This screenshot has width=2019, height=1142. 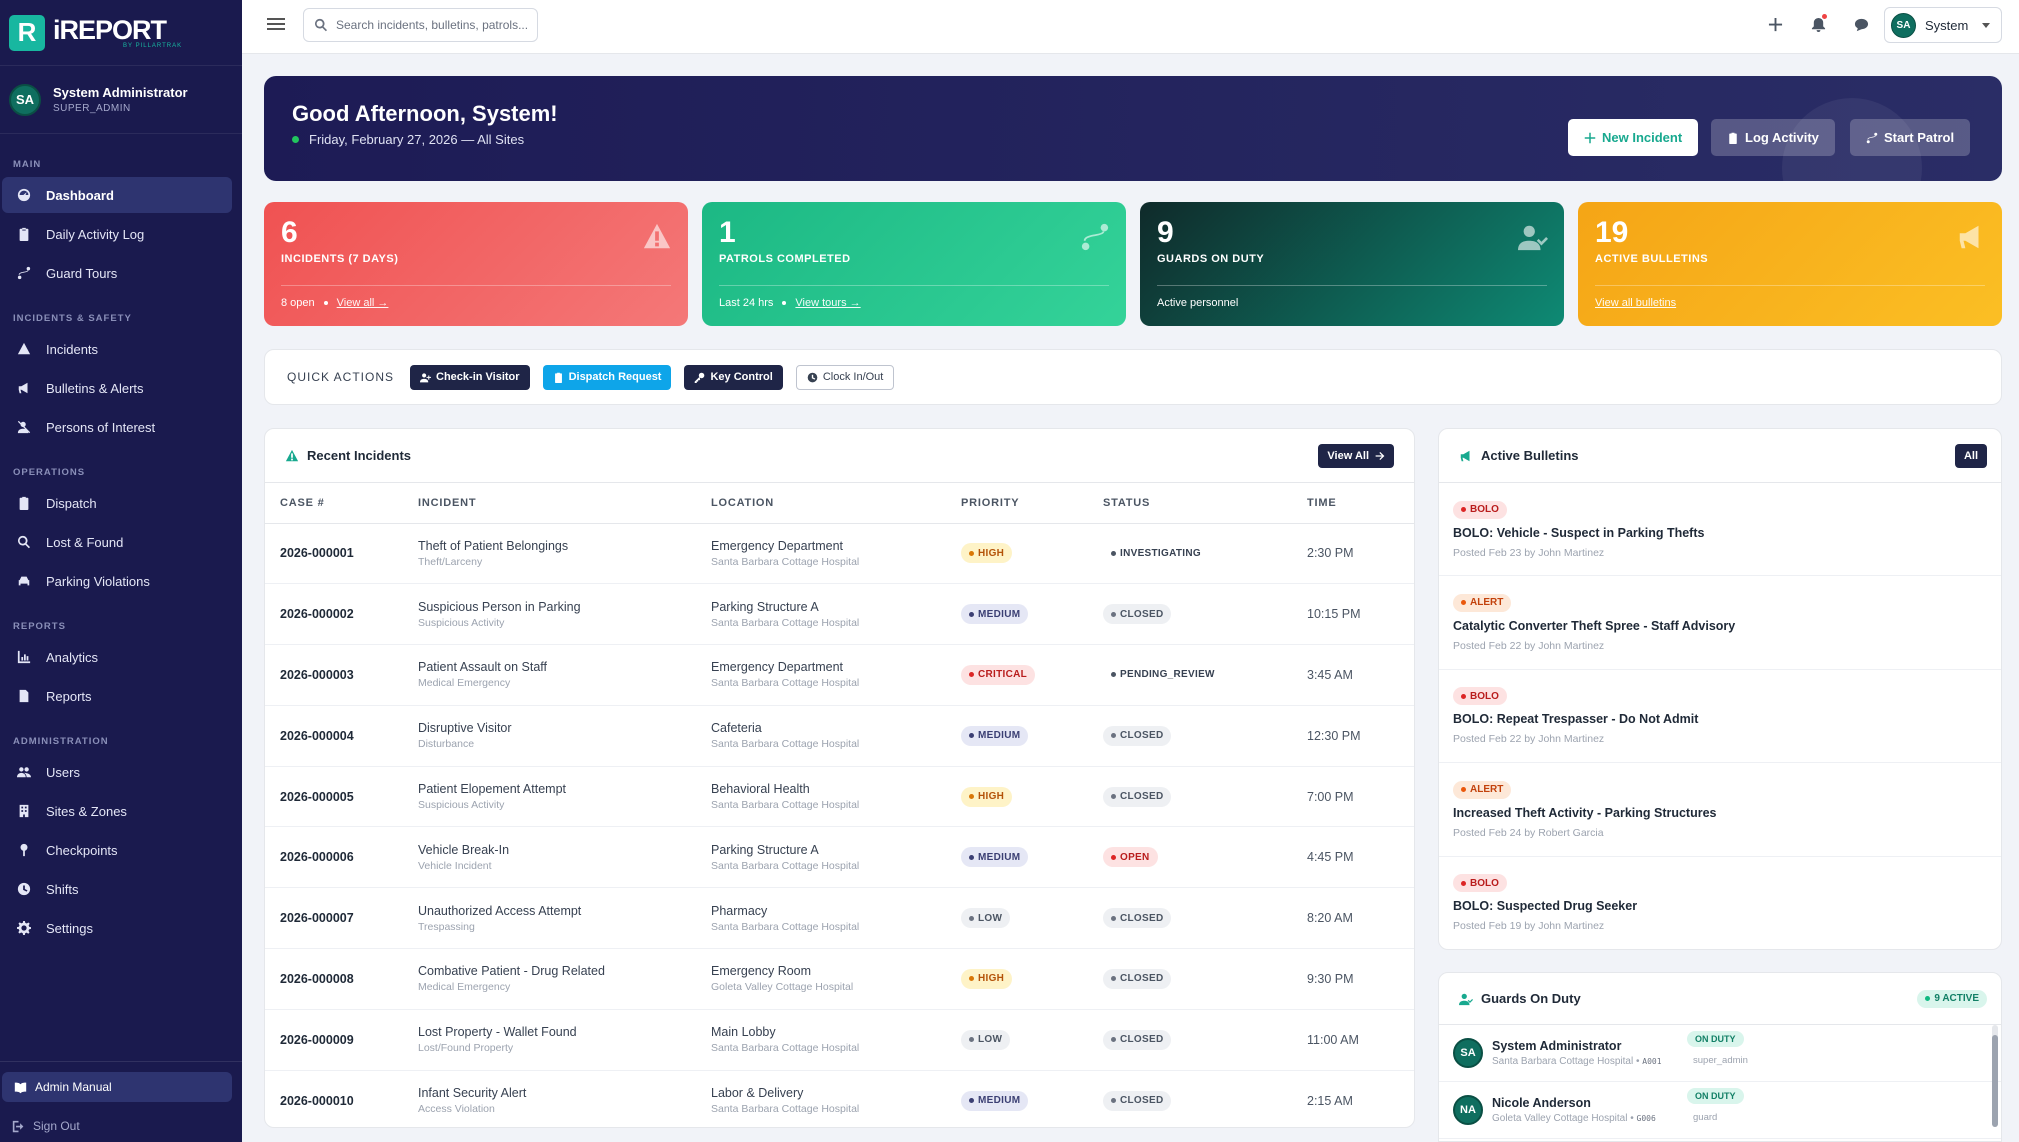 I want to click on sidebar-item-guard-tours: Guard Tours, so click(x=117, y=273).